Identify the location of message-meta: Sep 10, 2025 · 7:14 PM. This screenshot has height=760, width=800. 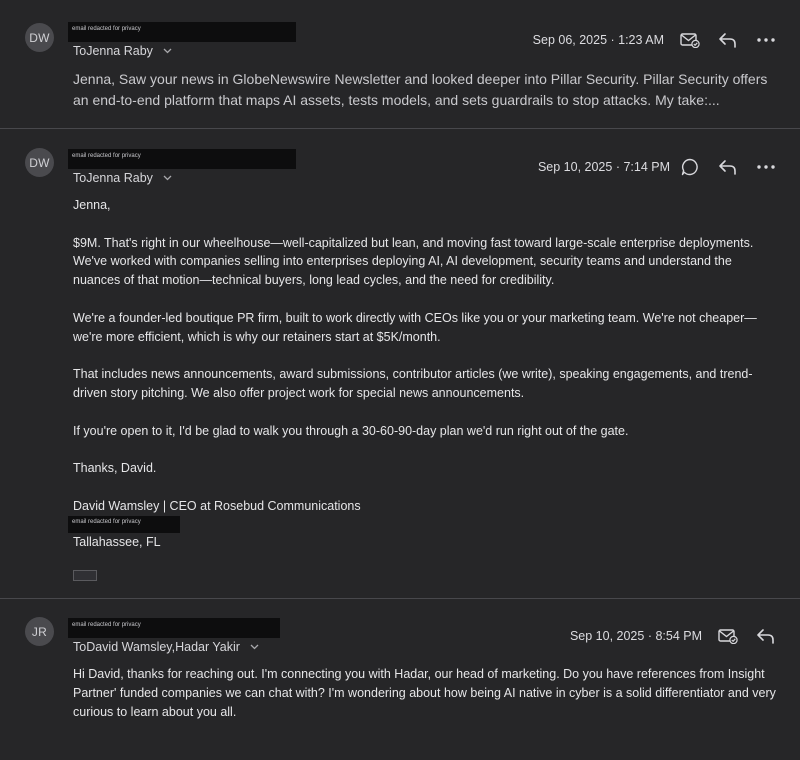
(658, 167).